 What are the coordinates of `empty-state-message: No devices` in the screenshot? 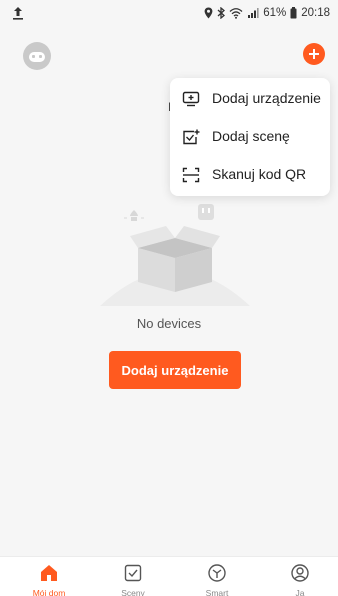 It's located at (169, 323).